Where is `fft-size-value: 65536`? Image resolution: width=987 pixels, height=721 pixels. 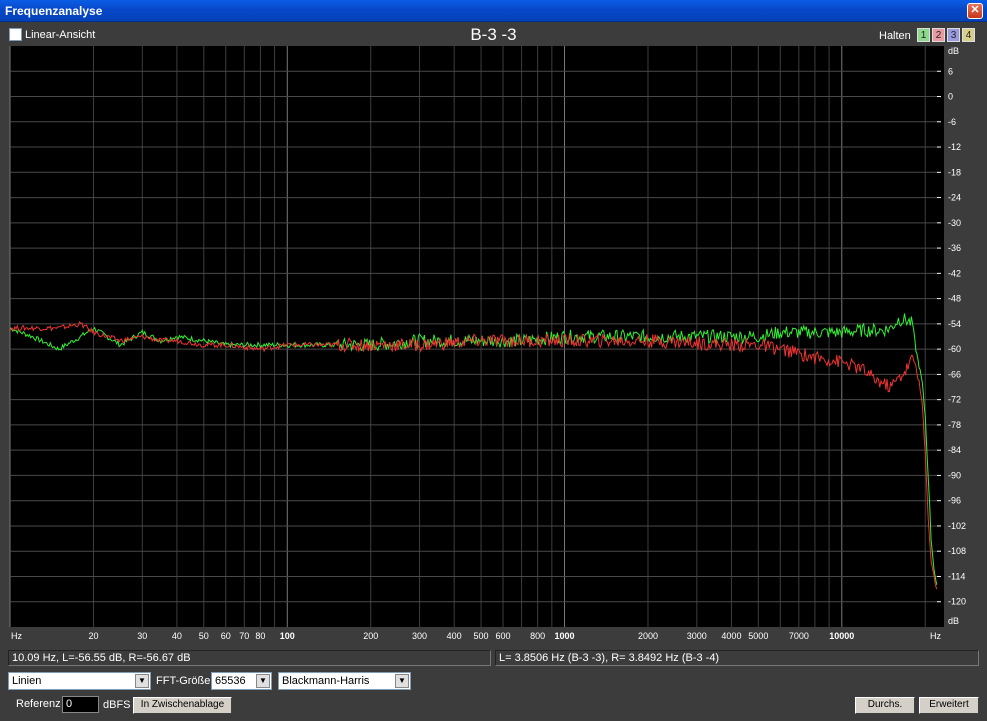 fft-size-value: 65536 is located at coordinates (230, 681).